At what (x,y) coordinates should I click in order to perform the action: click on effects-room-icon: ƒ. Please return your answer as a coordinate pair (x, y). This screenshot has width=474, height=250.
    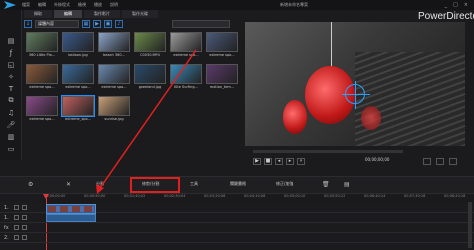
    Looking at the image, I should click on (11, 52).